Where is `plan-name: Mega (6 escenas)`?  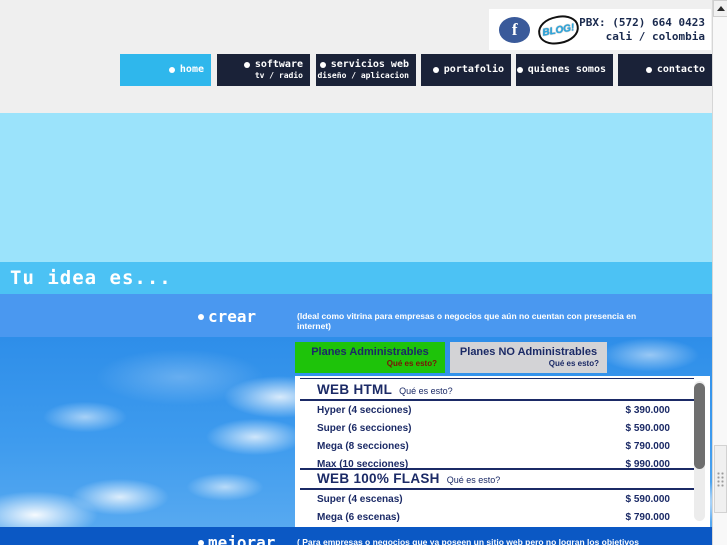 plan-name: Mega (6 escenas) is located at coordinates (358, 517).